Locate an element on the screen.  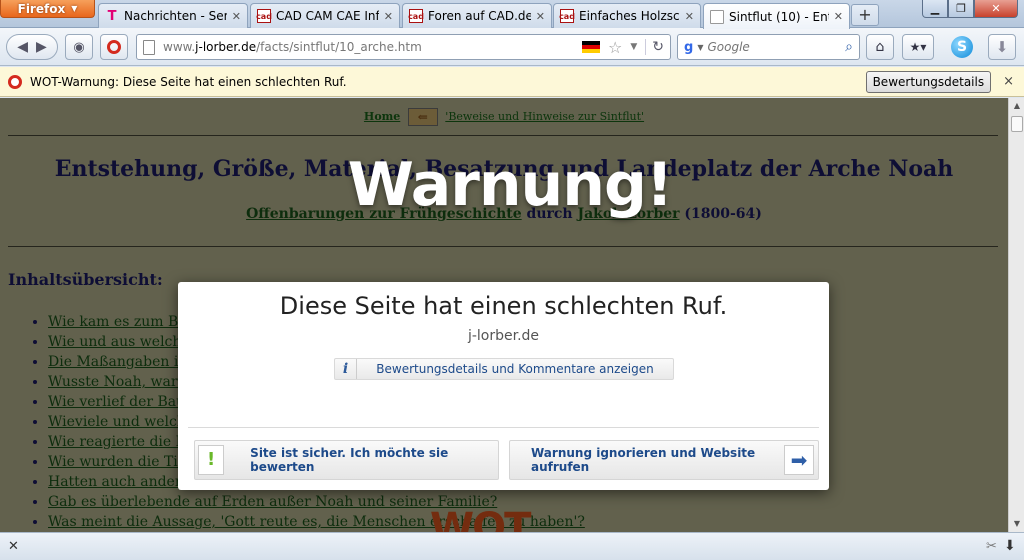
maximize-button: ❐ is located at coordinates (961, 9).